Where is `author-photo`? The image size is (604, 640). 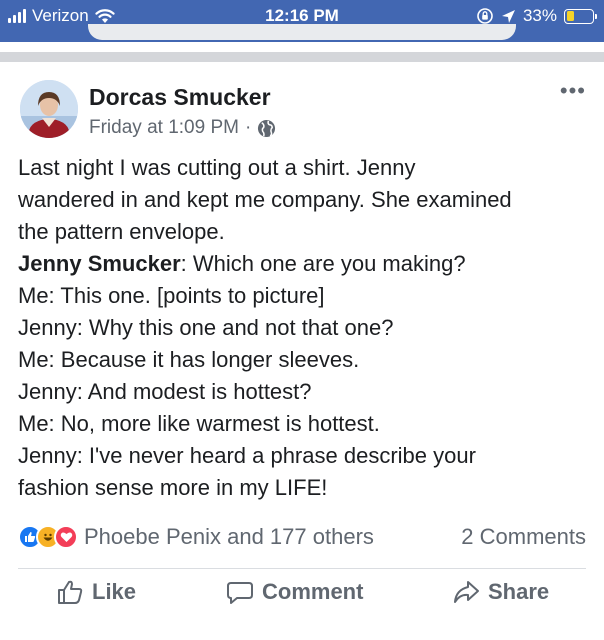 author-photo is located at coordinates (49, 109).